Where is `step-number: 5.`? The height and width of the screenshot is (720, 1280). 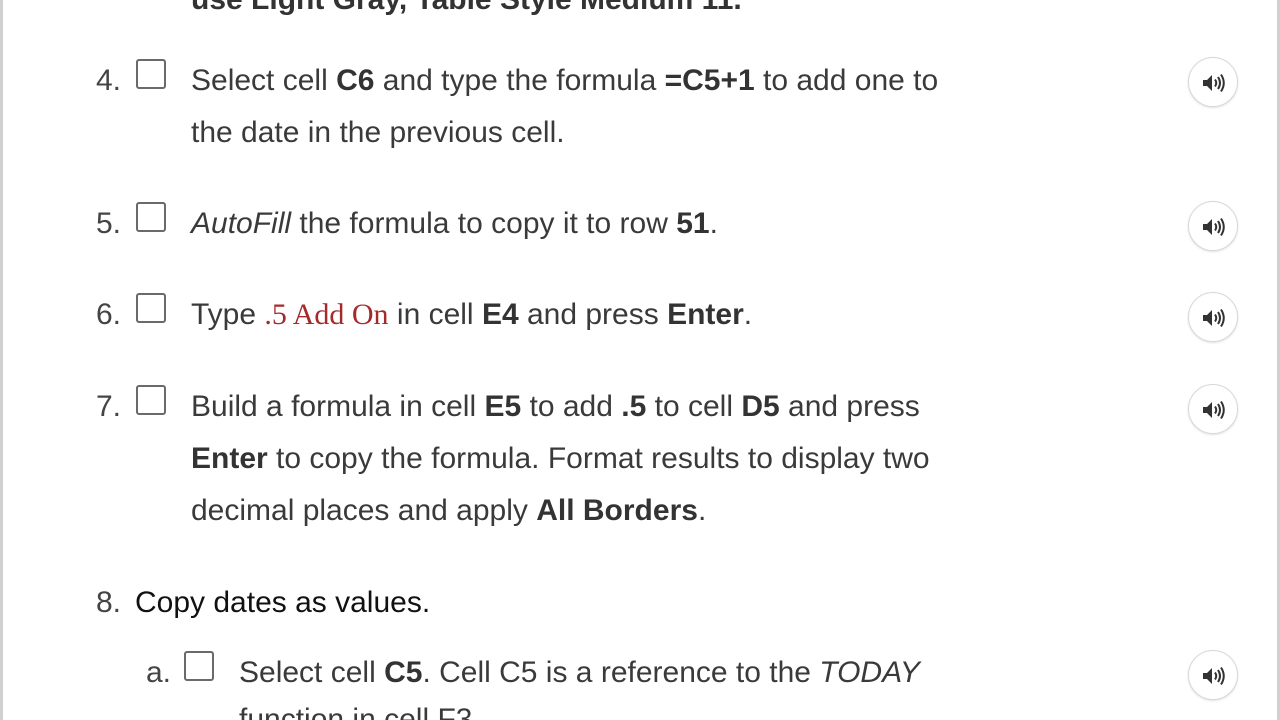
step-number: 5. is located at coordinates (109, 223).